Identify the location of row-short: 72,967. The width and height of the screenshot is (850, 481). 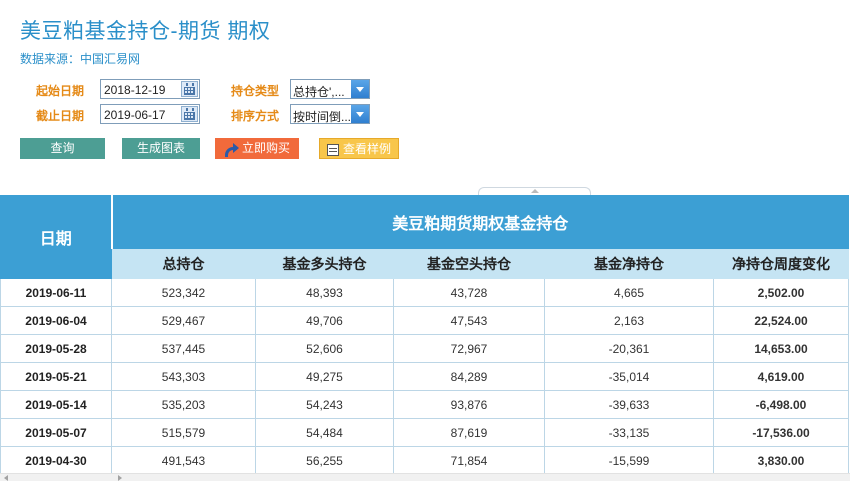
(469, 348).